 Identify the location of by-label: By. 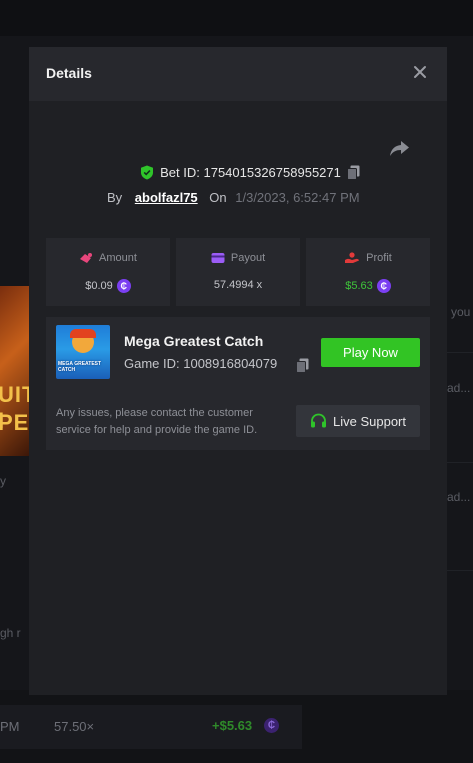
(115, 197).